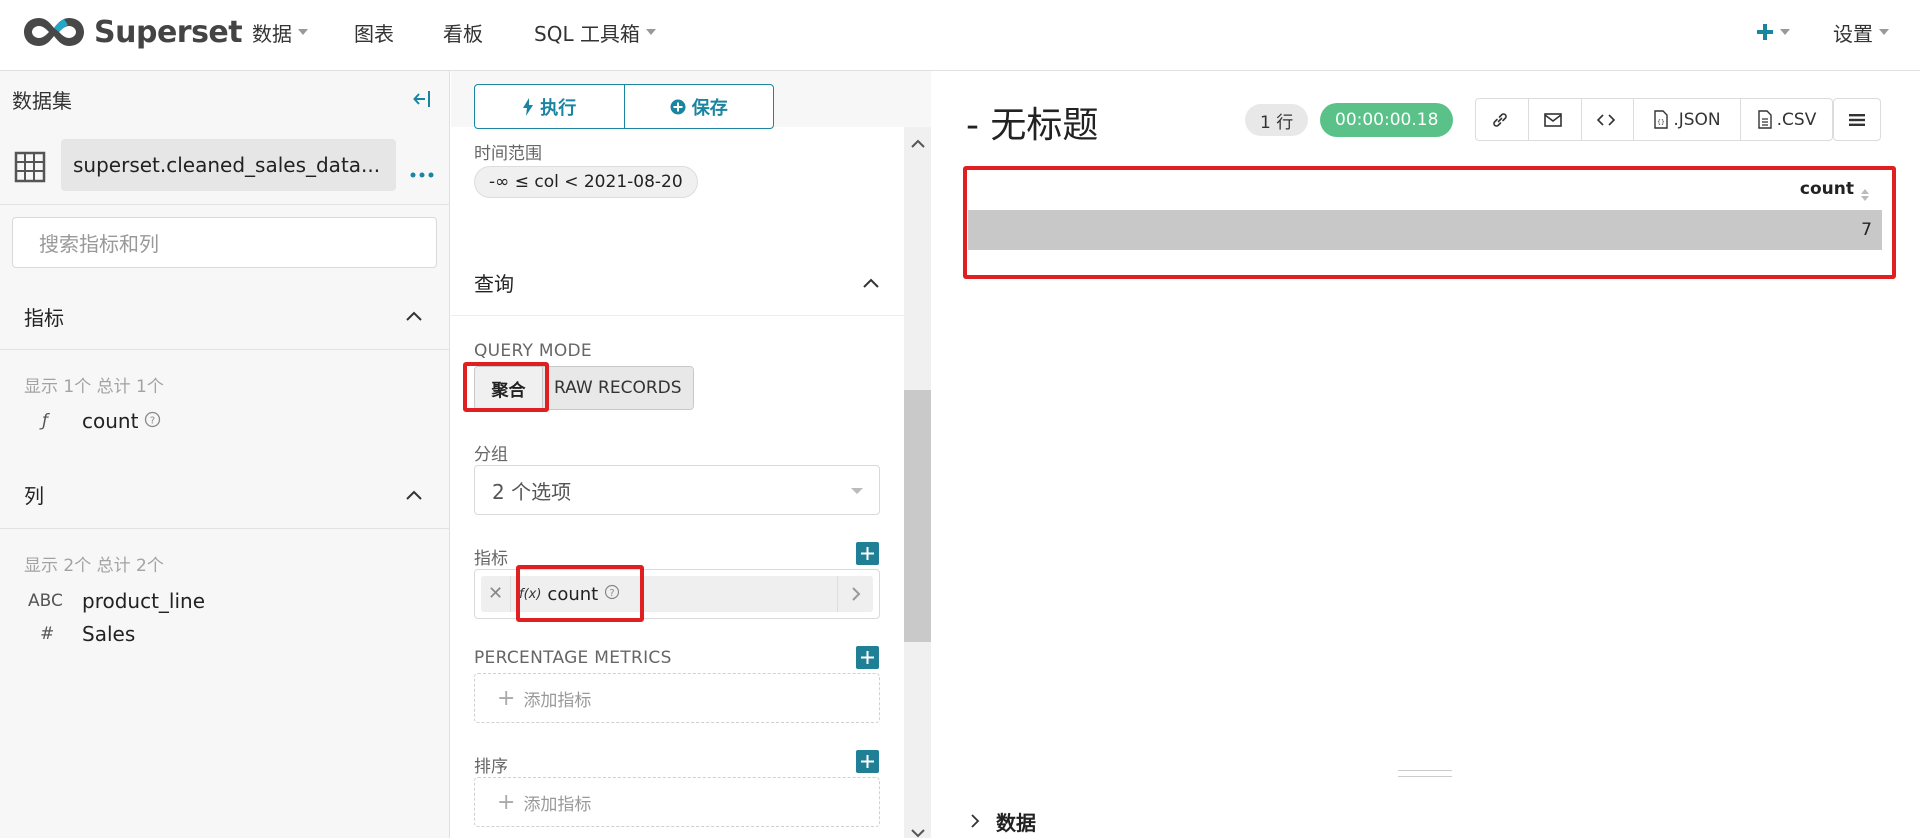 The height and width of the screenshot is (838, 1920). Describe the element at coordinates (1857, 119) in the screenshot. I see `chart-menu-button` at that location.